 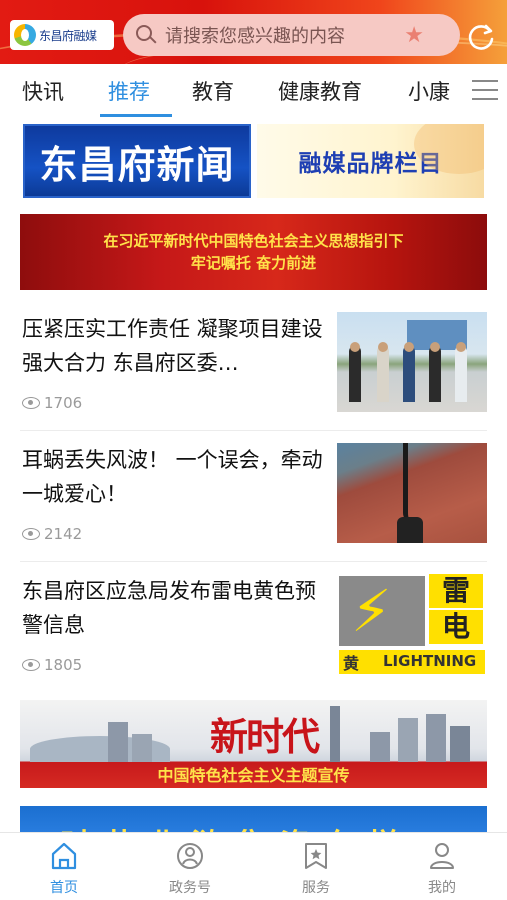 I want to click on tab-jiankang-jiaoyu: 健康教育, so click(x=320, y=91).